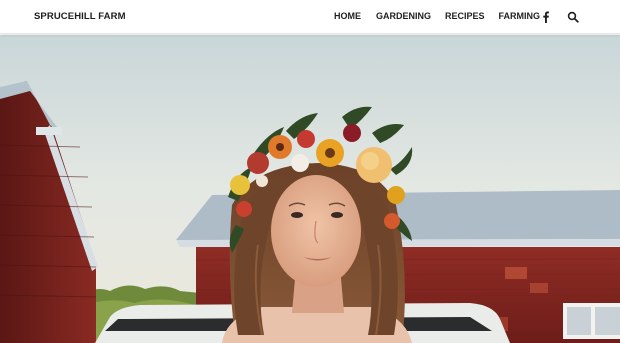 This screenshot has width=620, height=343. Describe the element at coordinates (520, 16) in the screenshot. I see `nav-farming: FARMING` at that location.